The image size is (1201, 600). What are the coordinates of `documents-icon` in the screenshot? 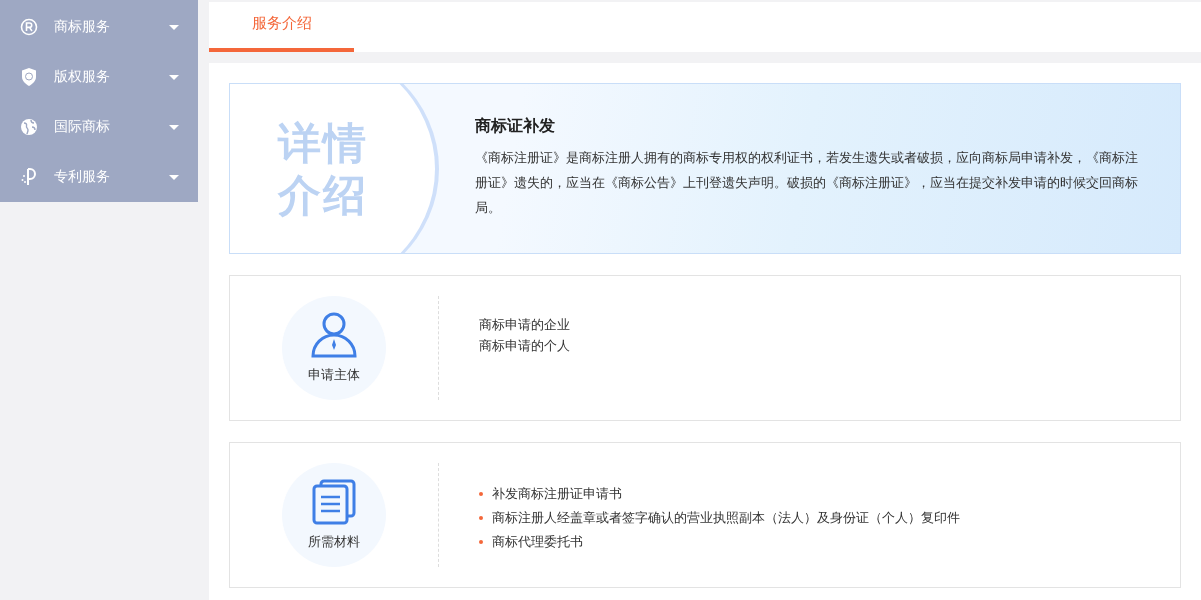 It's located at (334, 502).